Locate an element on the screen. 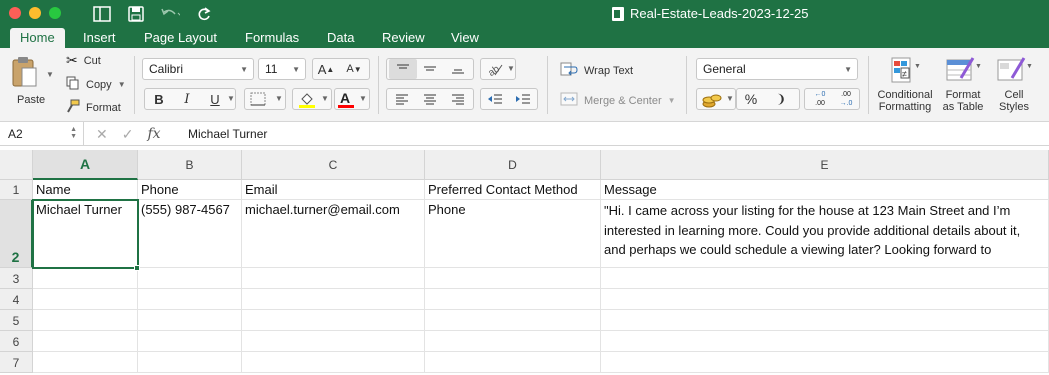 The width and height of the screenshot is (1049, 375). column-header-c: C is located at coordinates (333, 165).